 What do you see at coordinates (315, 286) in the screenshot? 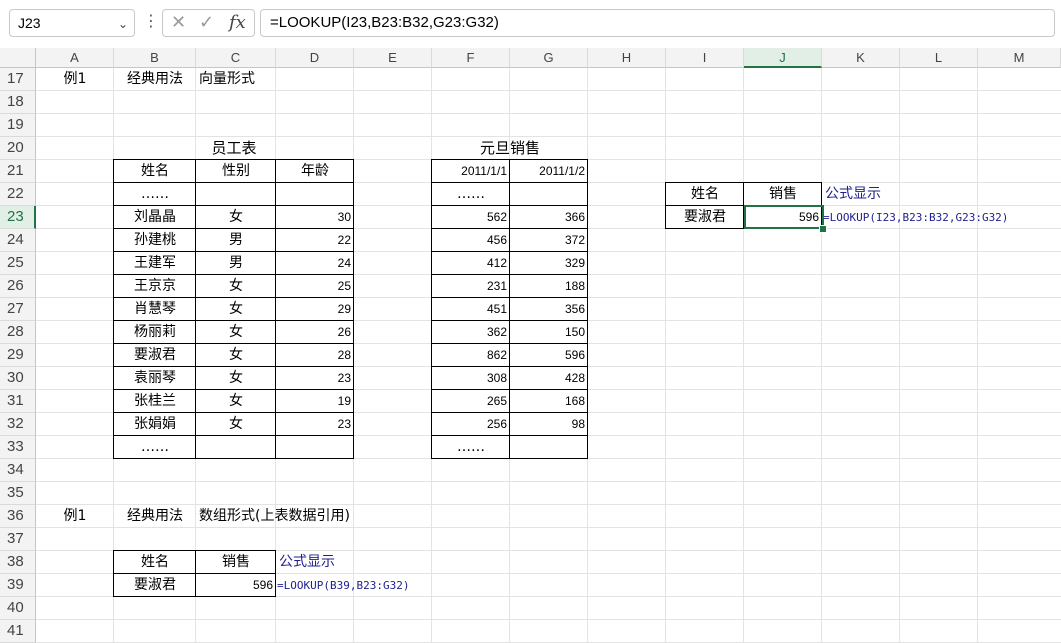
I see `employee-age: 25` at bounding box center [315, 286].